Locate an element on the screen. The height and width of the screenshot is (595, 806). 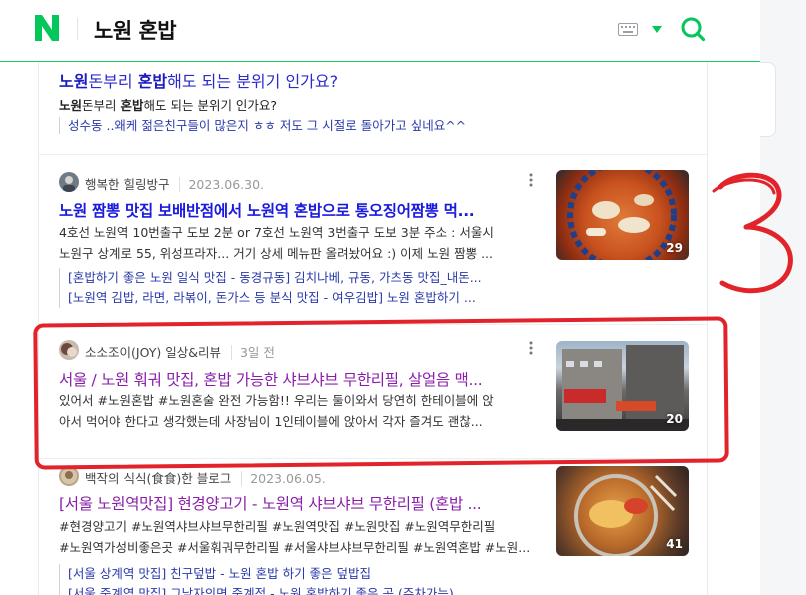
title-text: 돈부리 is located at coordinates (113, 81).